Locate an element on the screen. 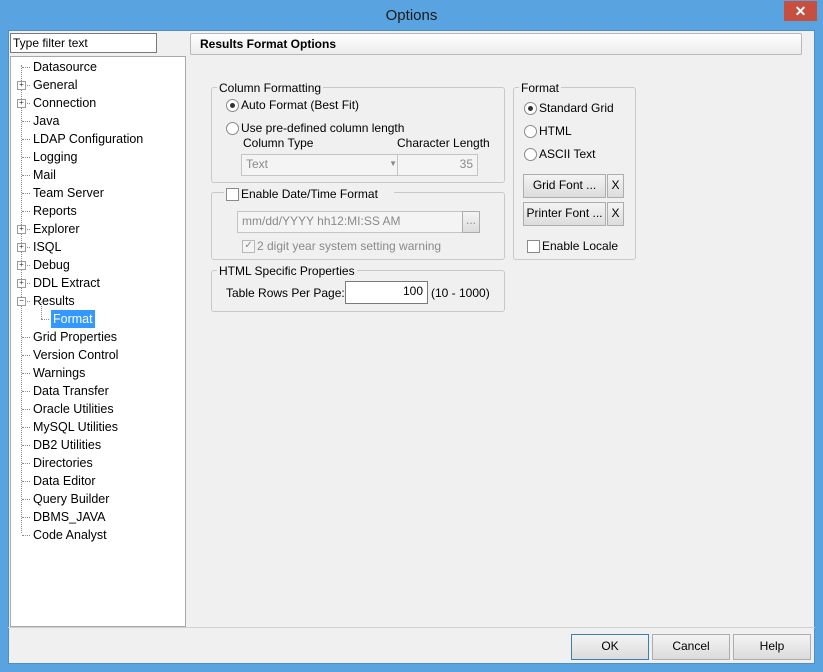  cancel-button: Cancel is located at coordinates (691, 647).